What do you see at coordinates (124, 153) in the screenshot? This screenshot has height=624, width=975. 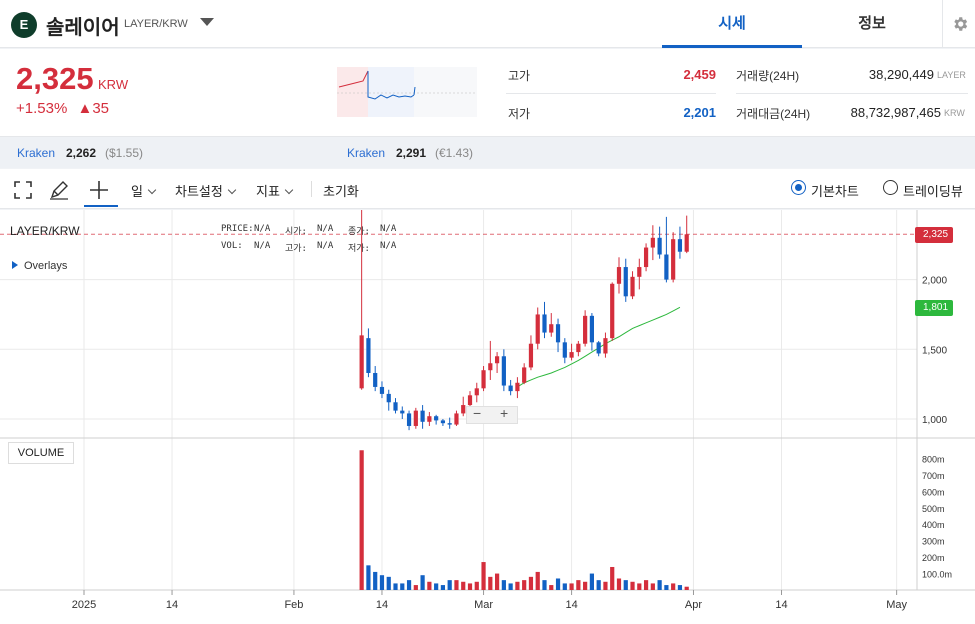 I see `exchange-price-converted: ($1.55)` at bounding box center [124, 153].